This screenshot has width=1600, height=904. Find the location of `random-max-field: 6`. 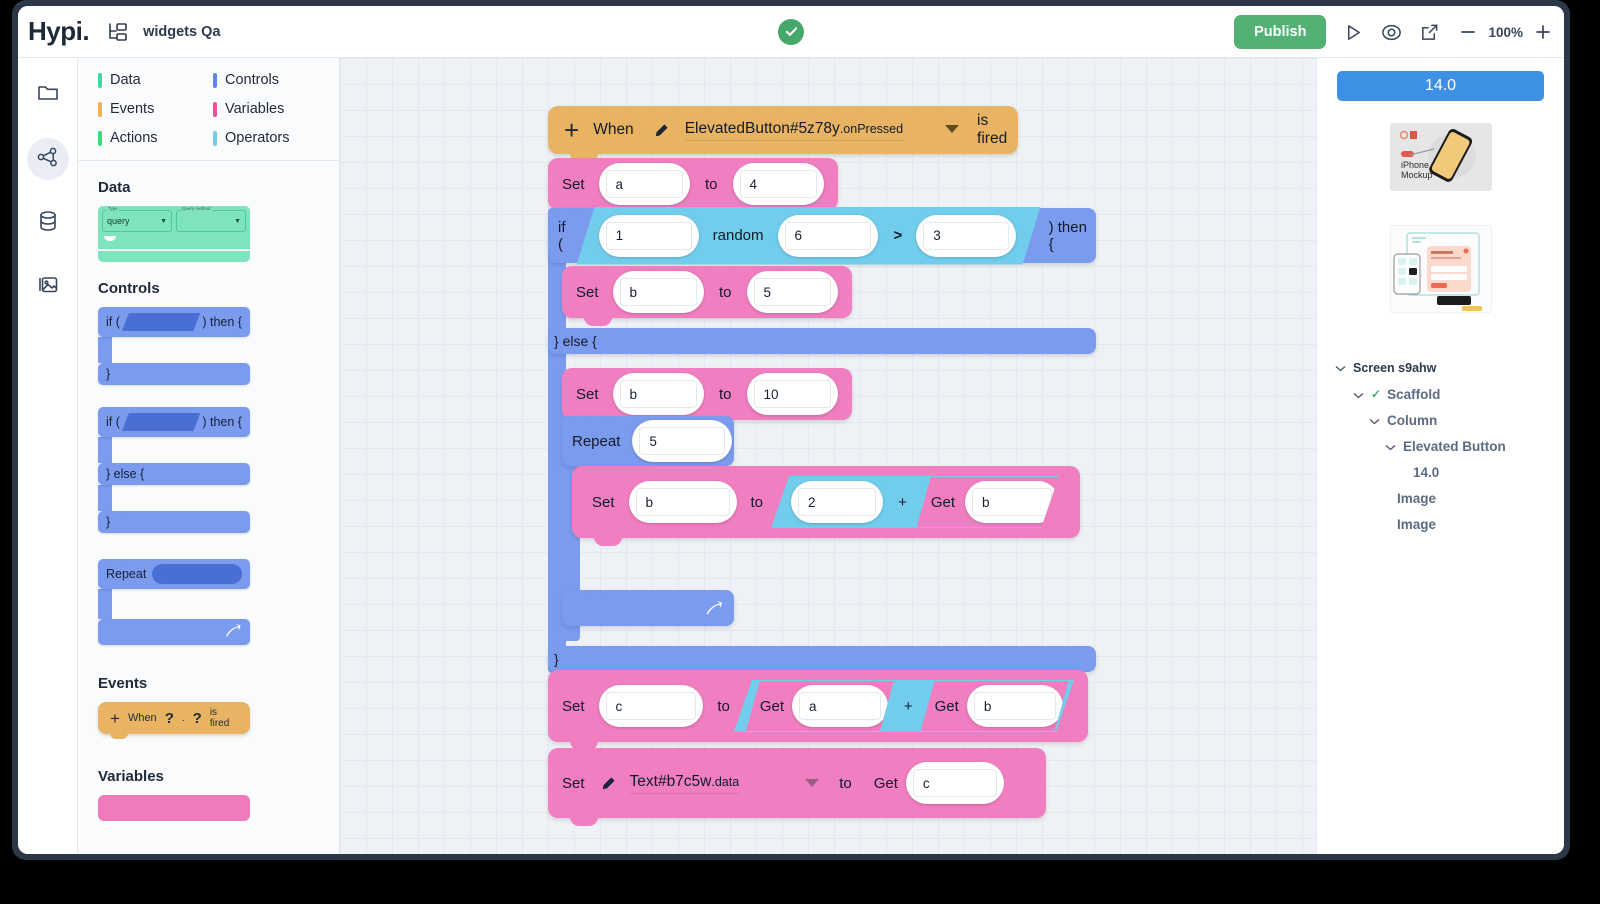

random-max-field: 6 is located at coordinates (828, 236).